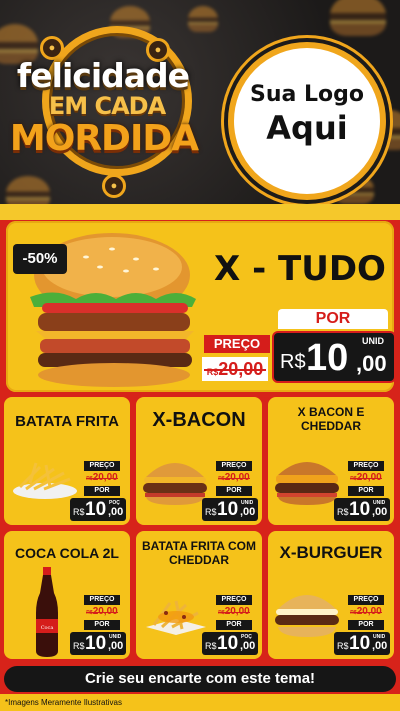  Describe the element at coordinates (200, 679) in the screenshot. I see `cta-banner: Crie seu encarte com este tema!` at that location.